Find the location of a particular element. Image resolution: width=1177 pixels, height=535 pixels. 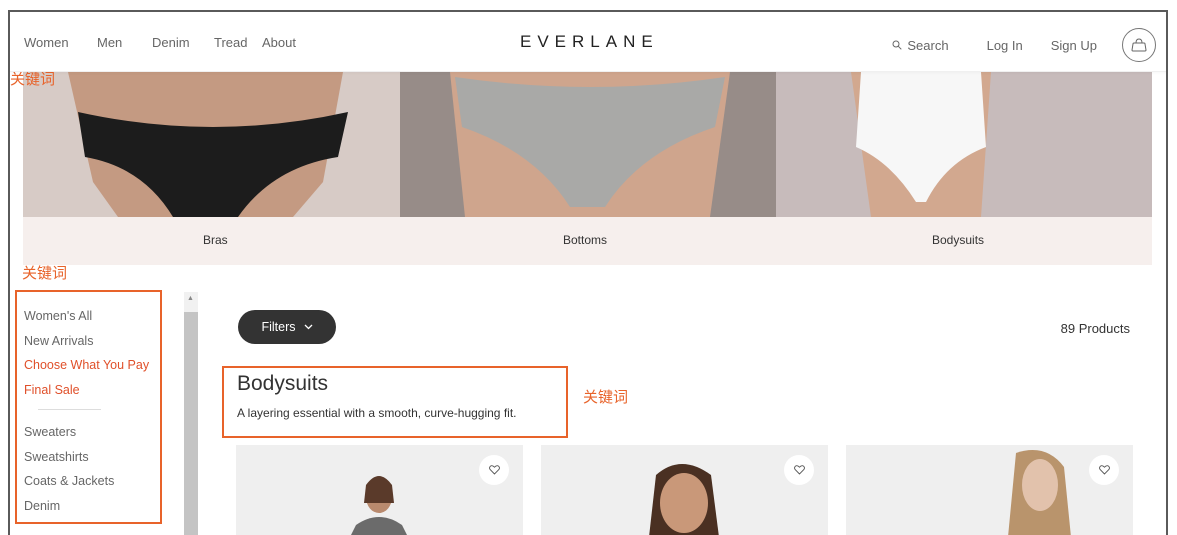

category-bras: Bras is located at coordinates (215, 240).